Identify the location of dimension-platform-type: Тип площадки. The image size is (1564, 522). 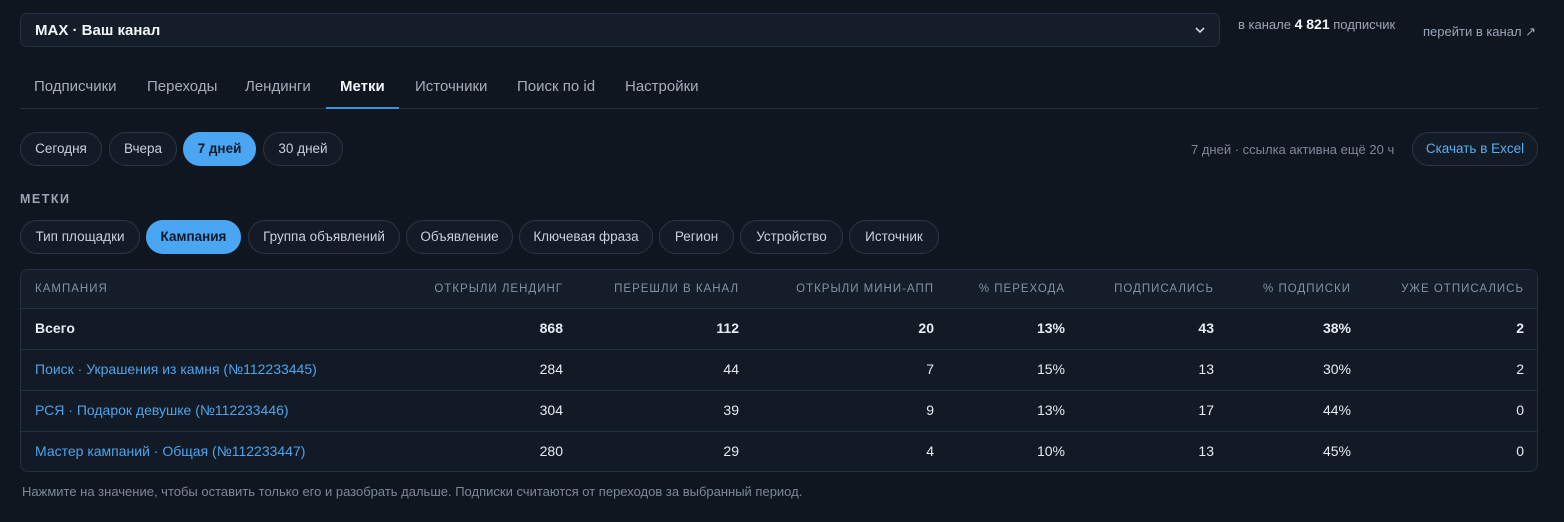
(80, 237).